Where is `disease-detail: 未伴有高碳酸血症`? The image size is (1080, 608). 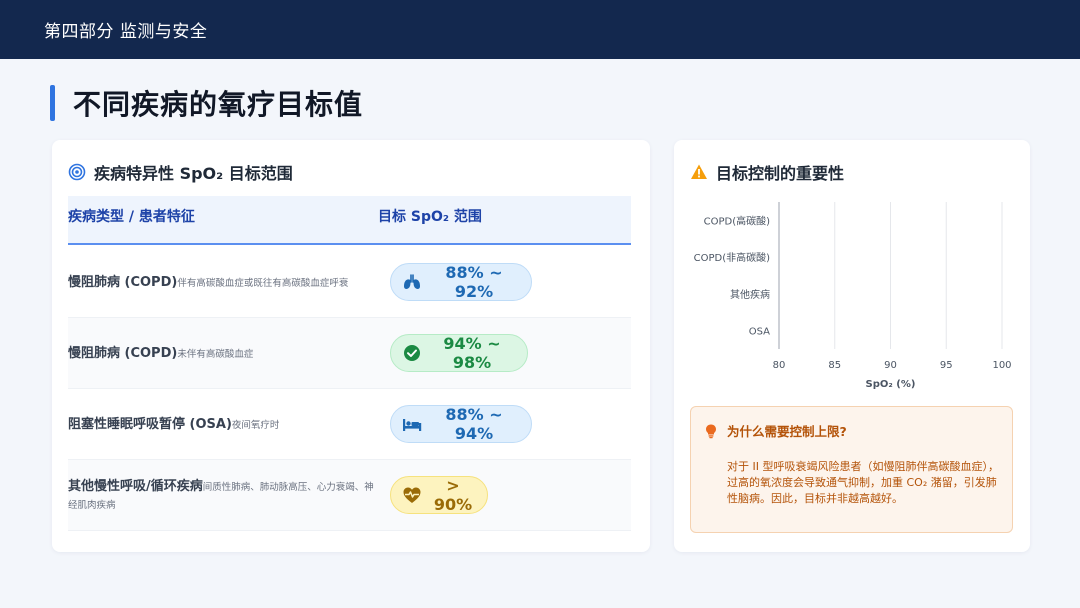
disease-detail: 未伴有高碳酸血症 is located at coordinates (215, 354).